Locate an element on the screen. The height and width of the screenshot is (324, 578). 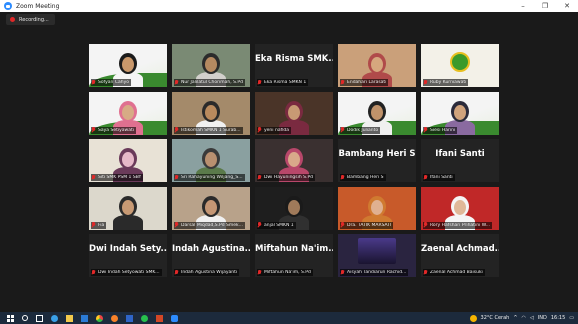
zoom-taskbar-icon is located at coordinates (174, 318).